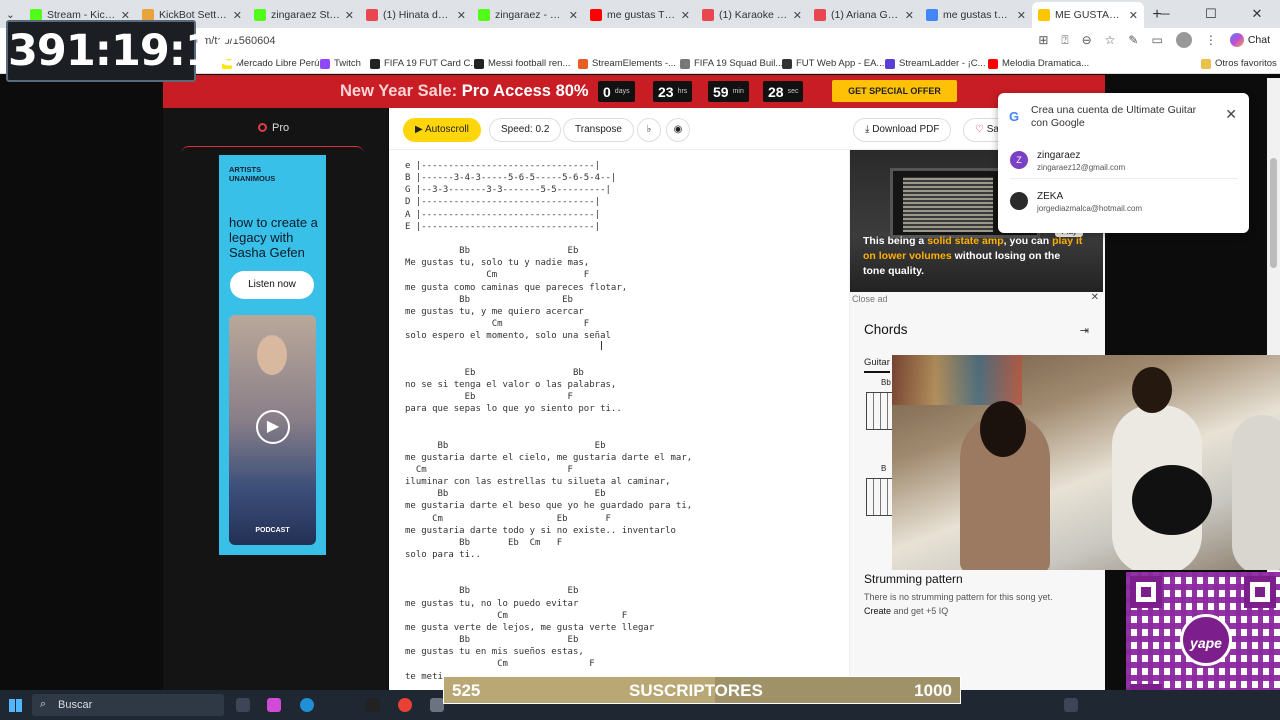 Image resolution: width=1280 pixels, height=720 pixels. I want to click on scroll-thumb, so click(1273, 213).